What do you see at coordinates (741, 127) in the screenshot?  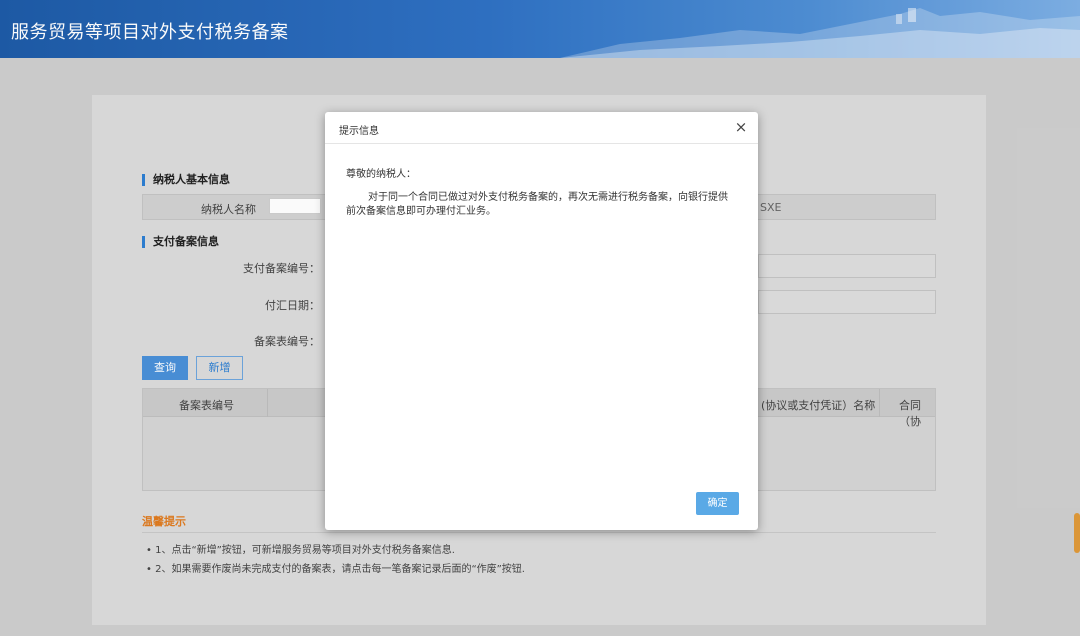 I see `close-icon: ×` at bounding box center [741, 127].